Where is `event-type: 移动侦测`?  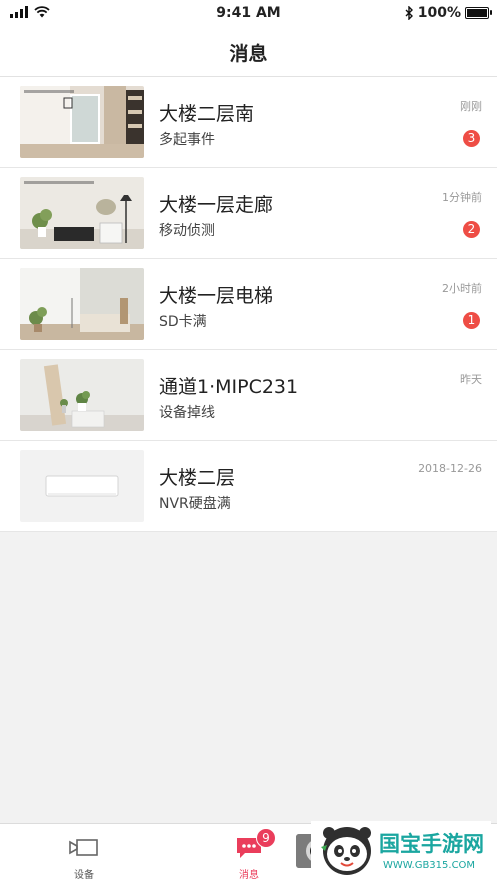
event-type: 移动侦测 is located at coordinates (187, 231).